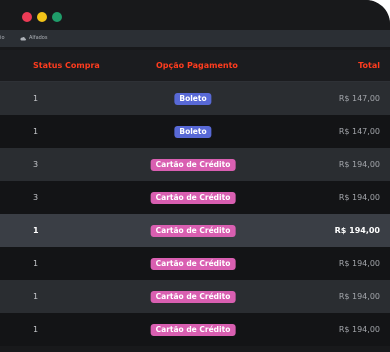  I want to click on table-header: Status Compra Opção Pagamento Total, so click(195, 66).